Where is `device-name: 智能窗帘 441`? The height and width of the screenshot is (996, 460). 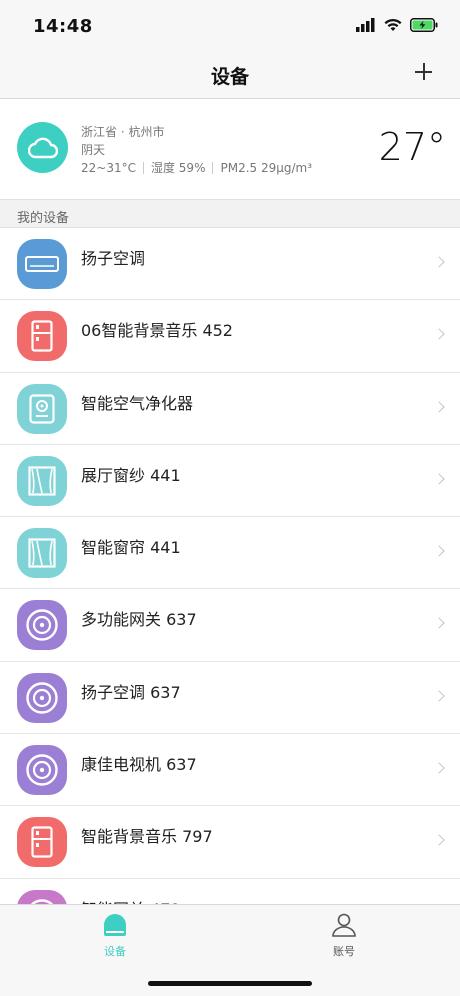
device-name: 智能窗帘 441 is located at coordinates (131, 548).